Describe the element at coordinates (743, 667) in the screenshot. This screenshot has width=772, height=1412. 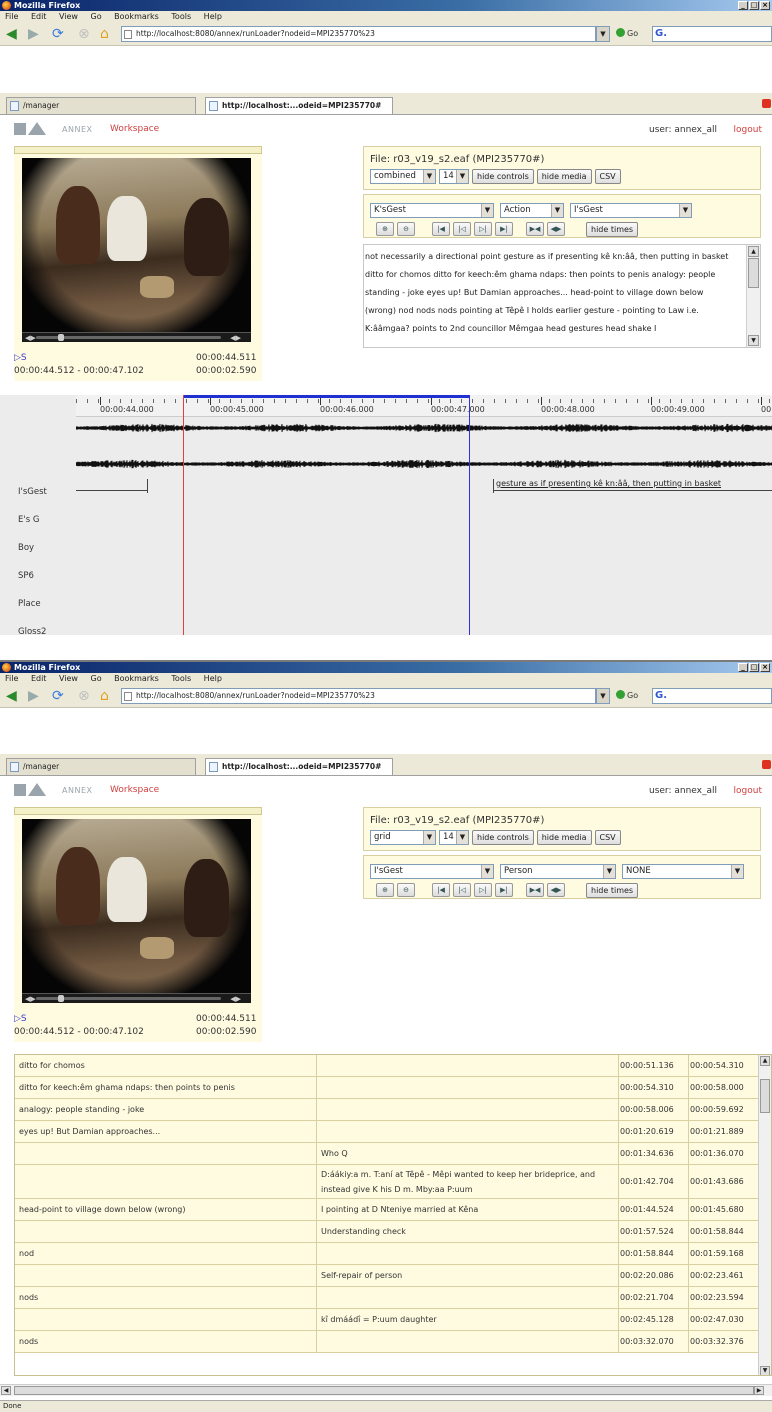
I see `minimize-button: _` at that location.